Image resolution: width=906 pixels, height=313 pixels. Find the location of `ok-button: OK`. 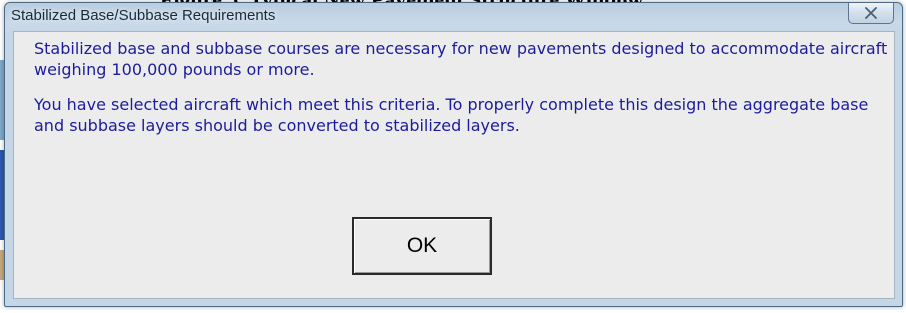

ok-button: OK is located at coordinates (422, 246).